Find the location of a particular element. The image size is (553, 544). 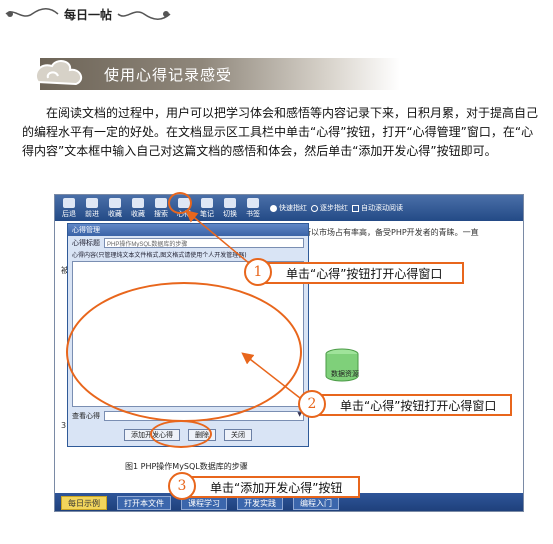

callout-1: 单击“心得”按钮打开心得窗口 is located at coordinates (359, 273).